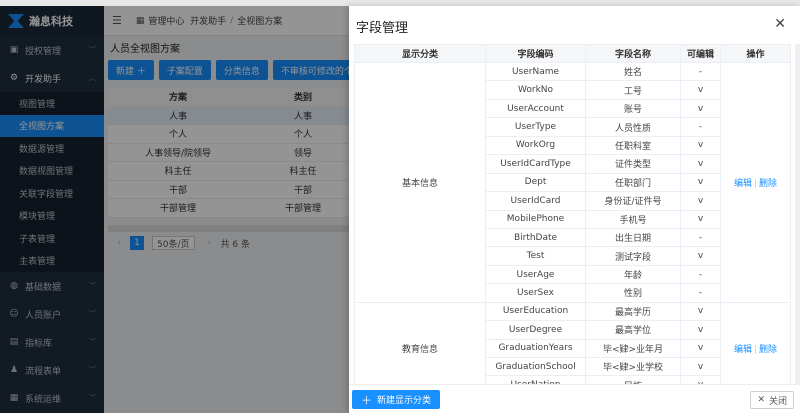 This screenshot has height=413, width=800. What do you see at coordinates (366, 400) in the screenshot?
I see `plus-icon: ＋` at bounding box center [366, 400].